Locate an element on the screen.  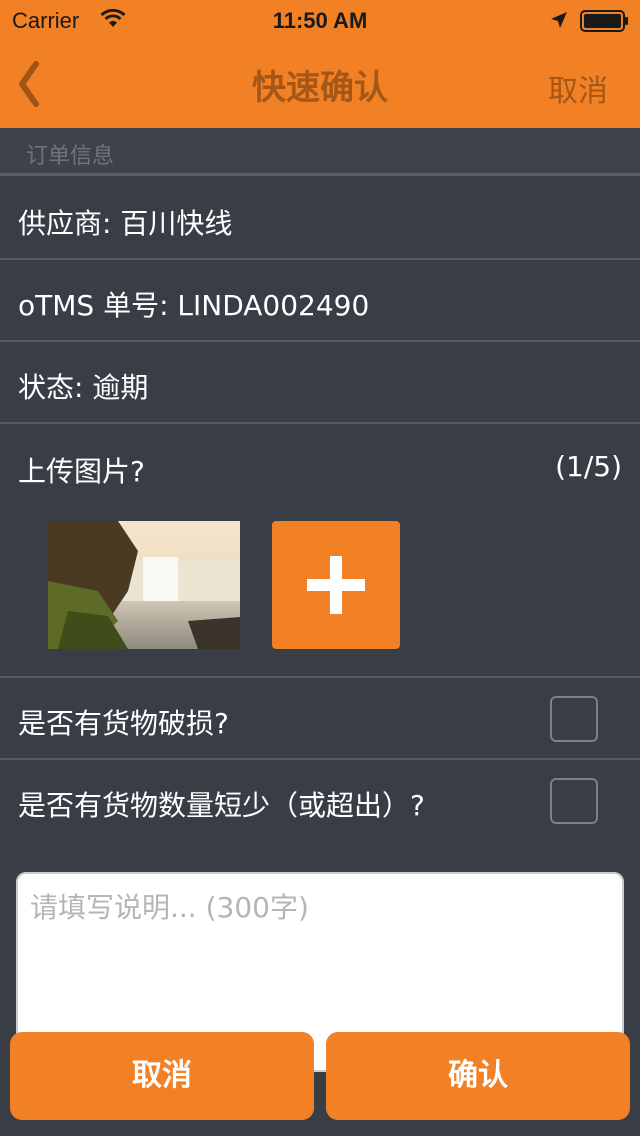
damage-check-row: 是否有货物破损? is located at coordinates (320, 719).